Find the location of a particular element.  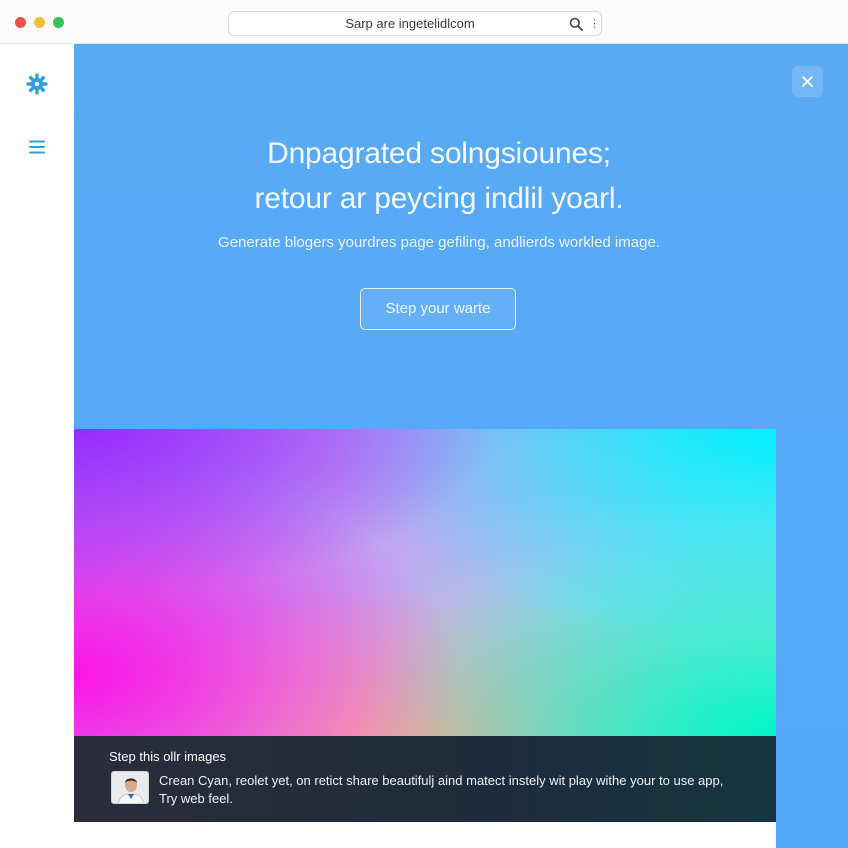

hamburger-menu-icon is located at coordinates (37, 147).